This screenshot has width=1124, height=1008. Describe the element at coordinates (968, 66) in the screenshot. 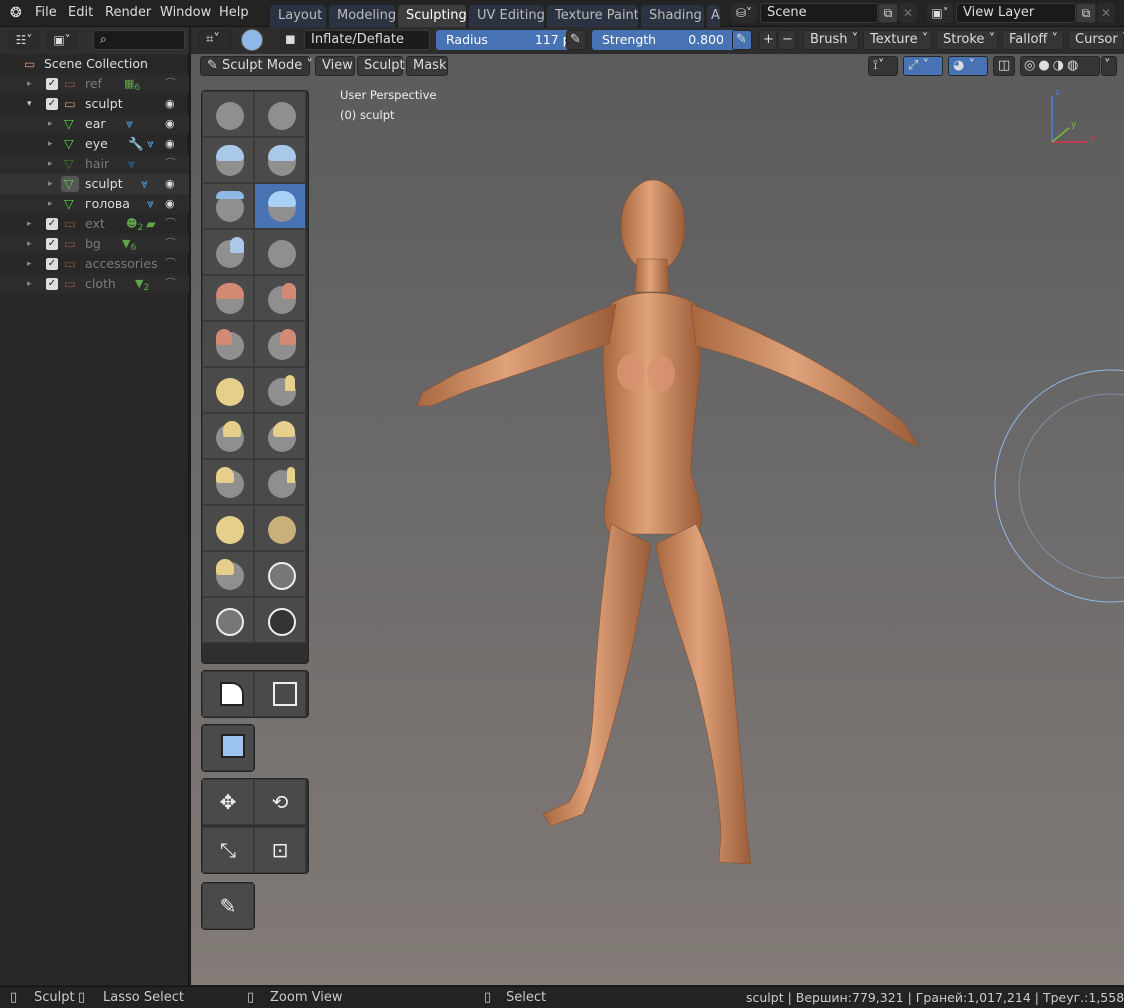

I see `overlays-toggle-icon: ◕ ˅` at that location.